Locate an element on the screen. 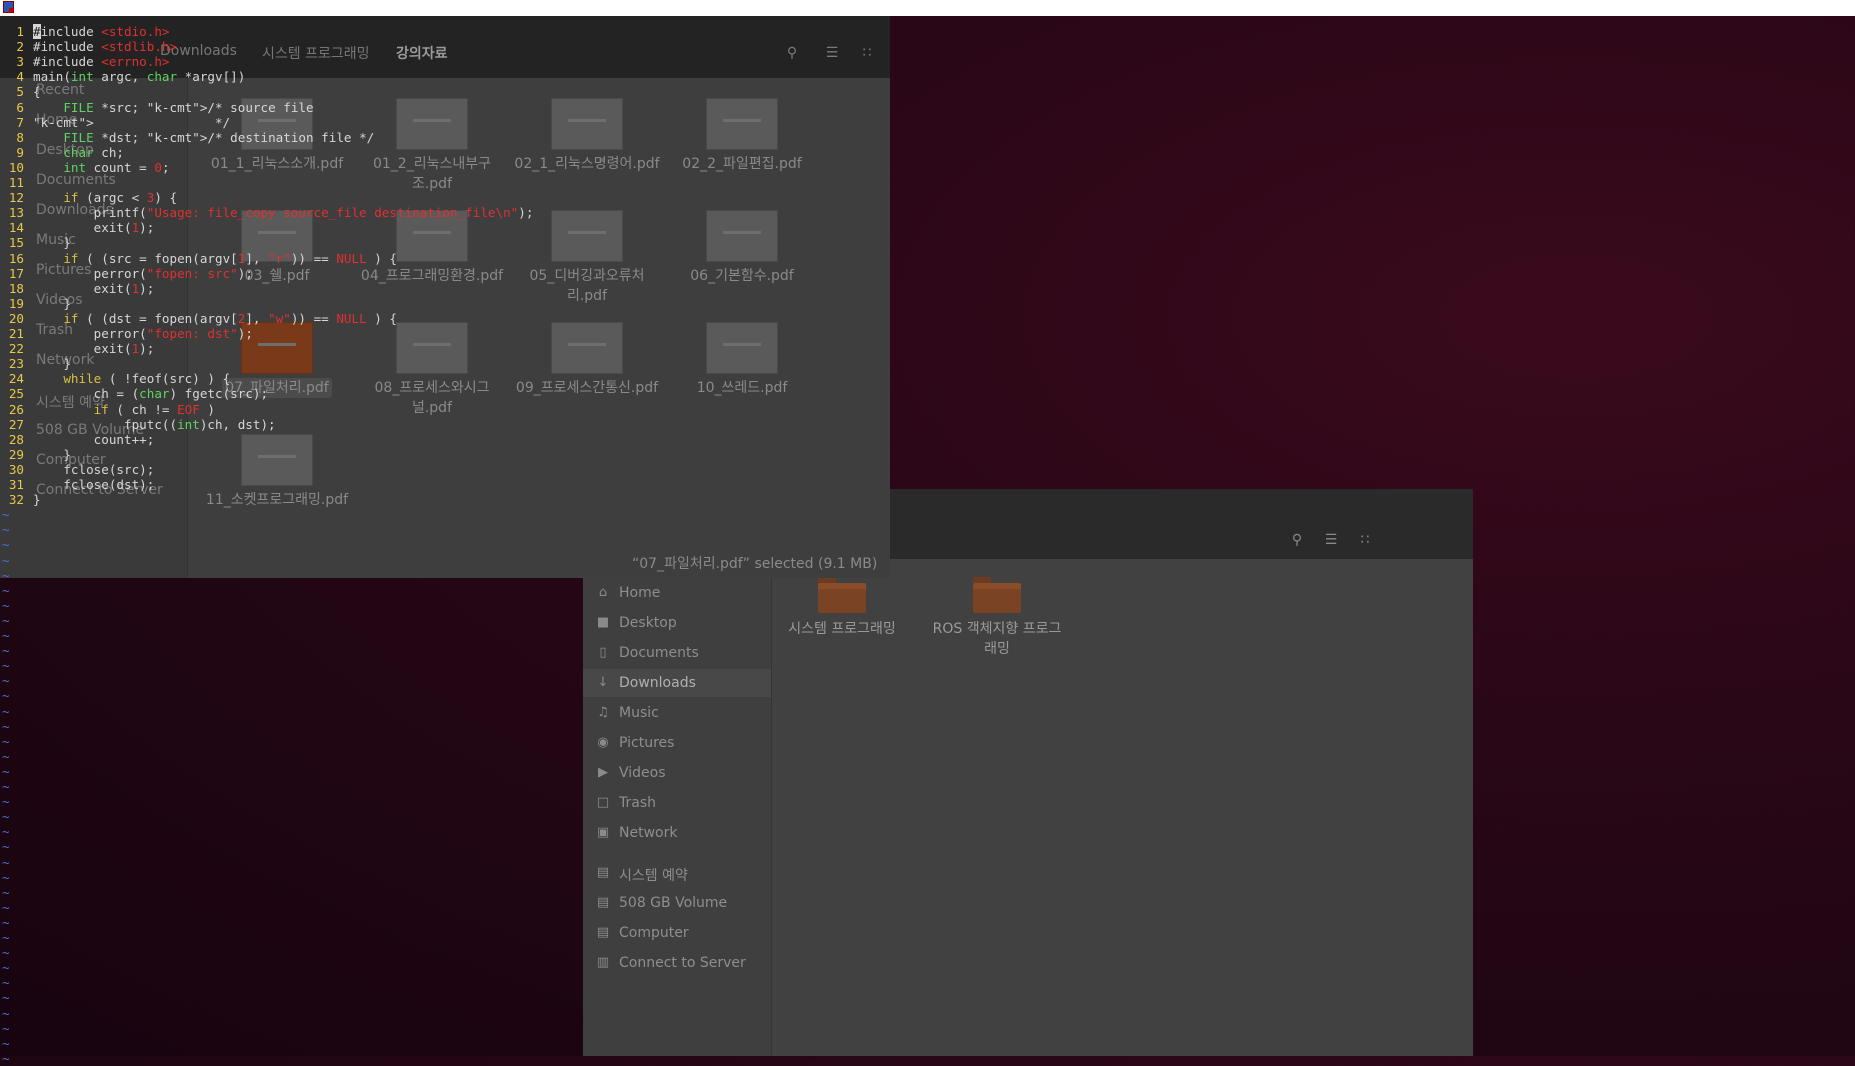 This screenshot has width=1855, height=1066. code-line: 7 "k-cmt"> */ is located at coordinates (115, 122).